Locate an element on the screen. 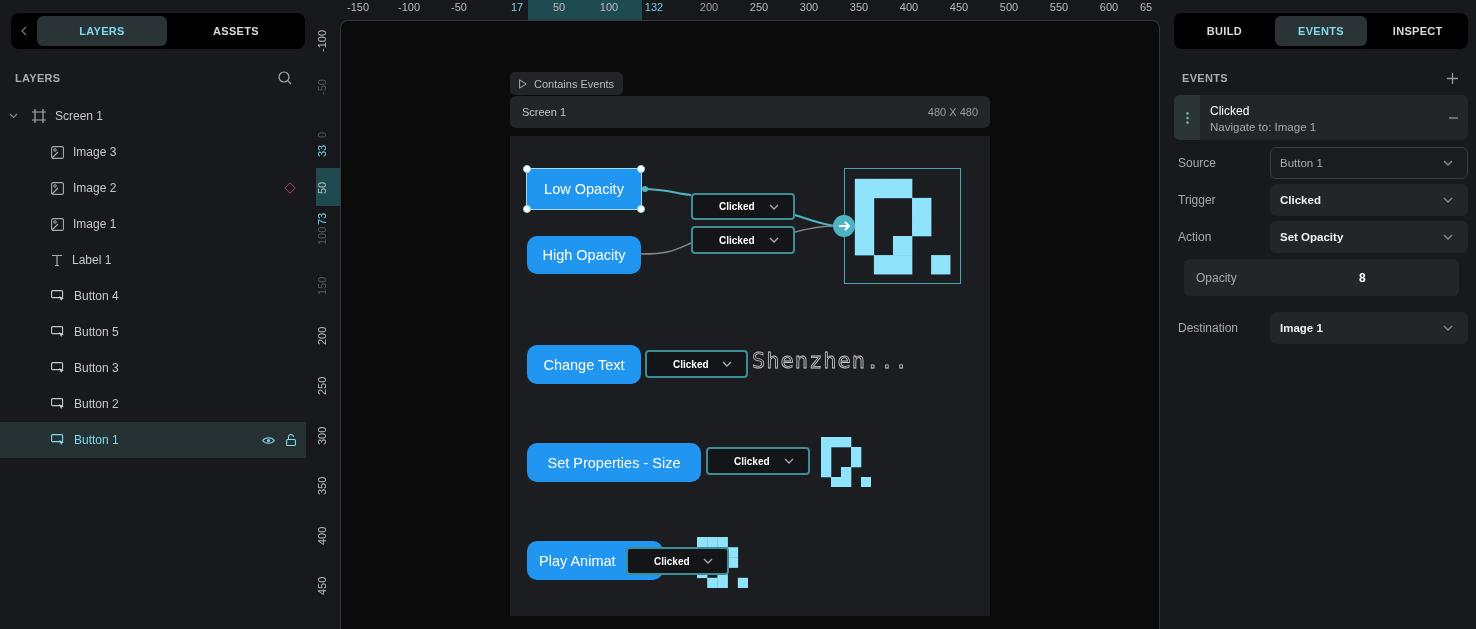 The image size is (1476, 629). screen-size: 480 X 480 is located at coordinates (952, 112).